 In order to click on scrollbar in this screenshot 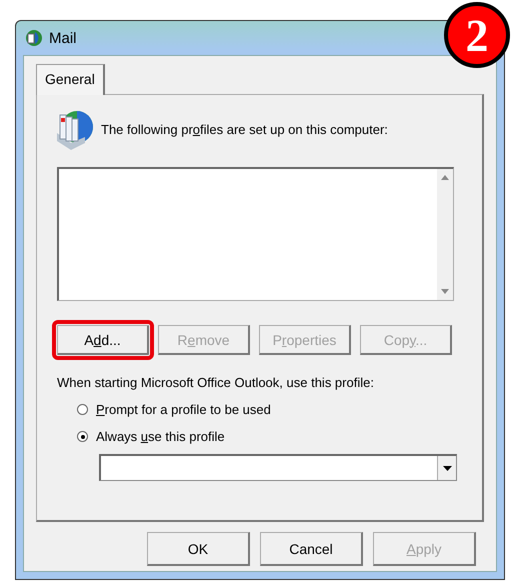, I will do `click(445, 234)`.